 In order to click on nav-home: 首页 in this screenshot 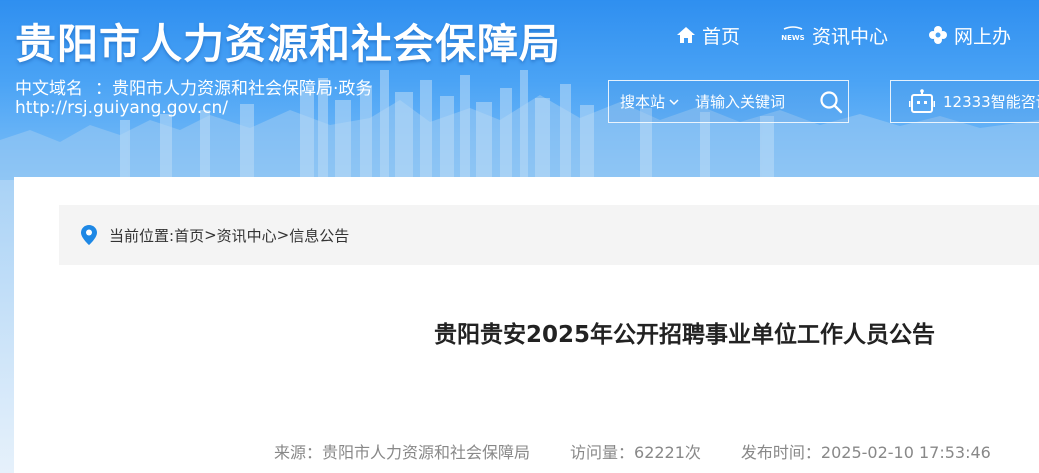, I will do `click(708, 35)`.